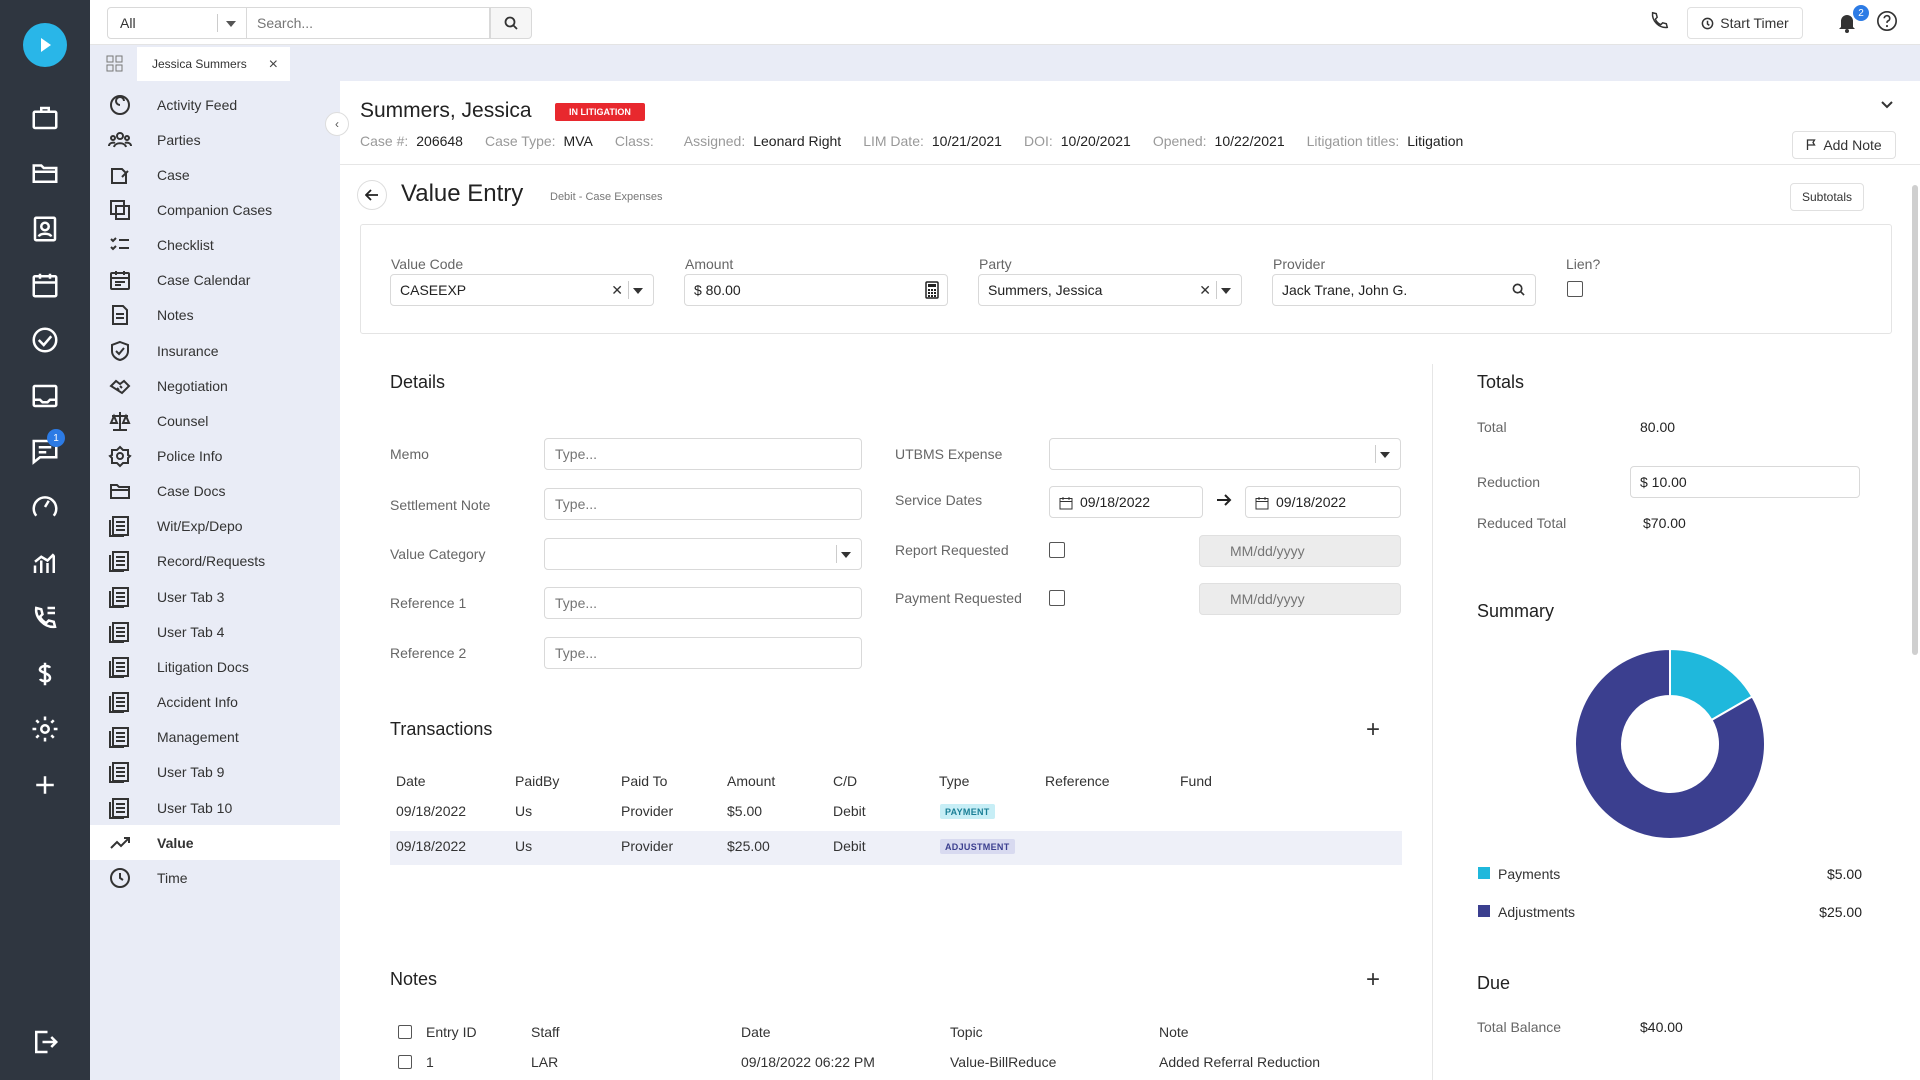  I want to click on help-icon, so click(1888, 22).